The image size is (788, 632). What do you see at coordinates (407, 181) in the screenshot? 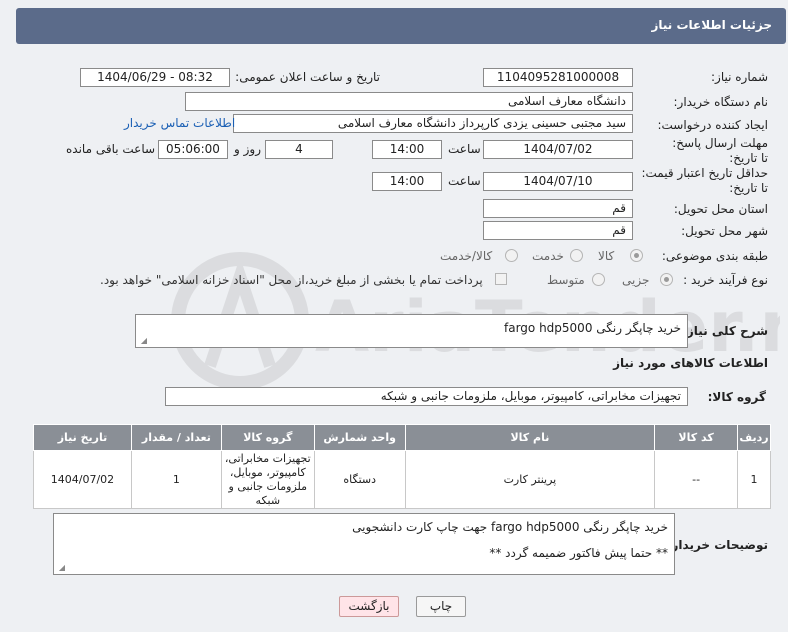
I see `validity-time-field: 14:00` at bounding box center [407, 181].